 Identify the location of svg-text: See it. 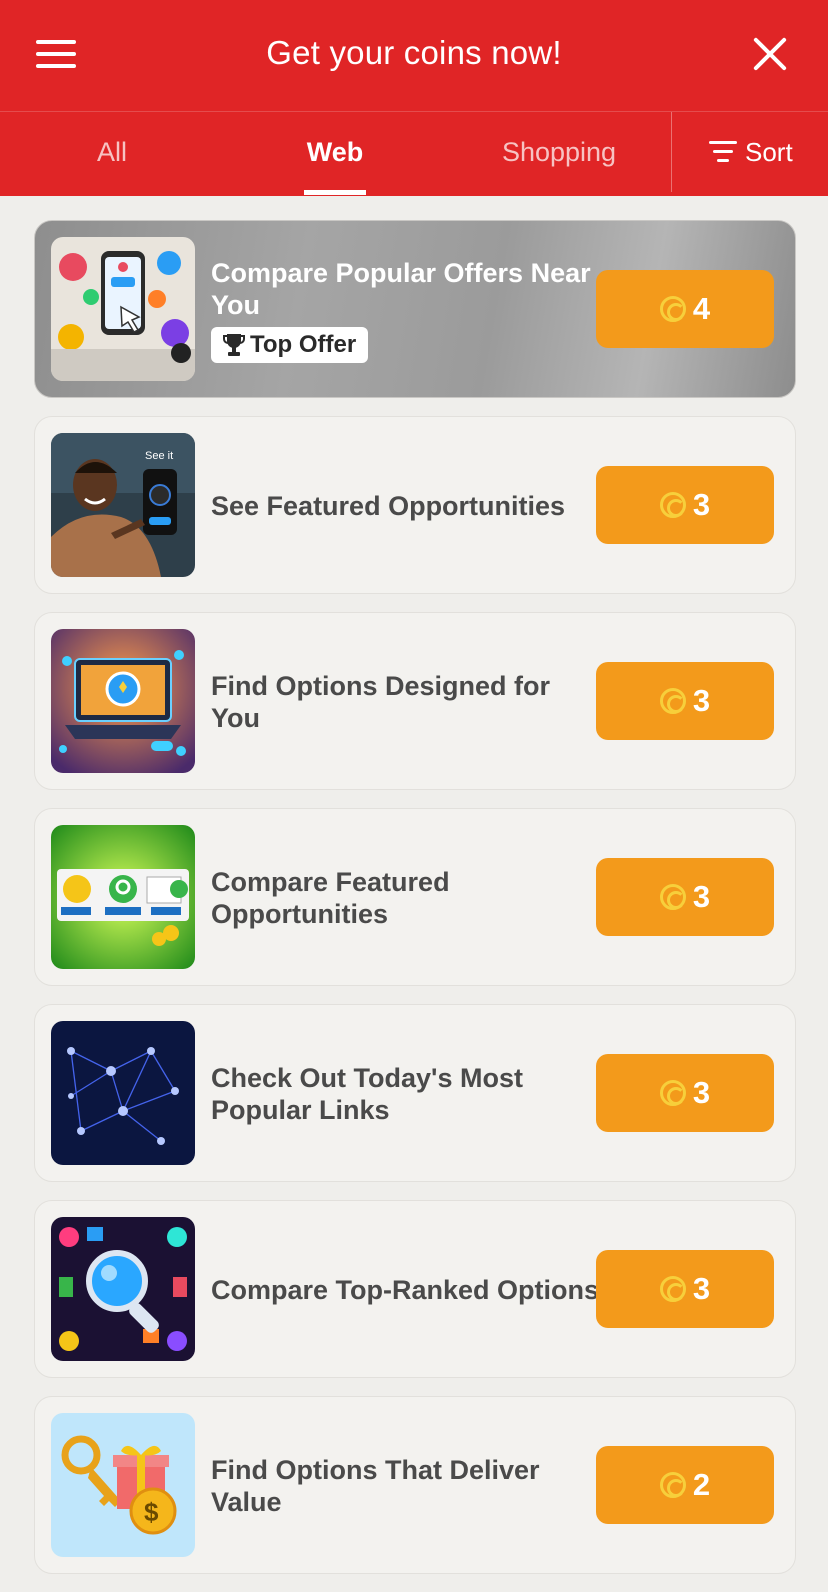
(159, 456).